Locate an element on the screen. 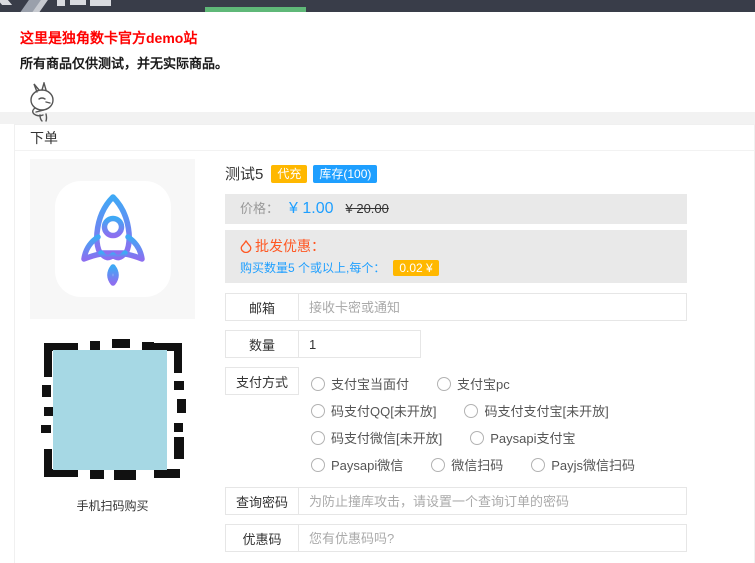 The height and width of the screenshot is (563, 755). payment-option-label: Paysapi支付宝 is located at coordinates (533, 438).